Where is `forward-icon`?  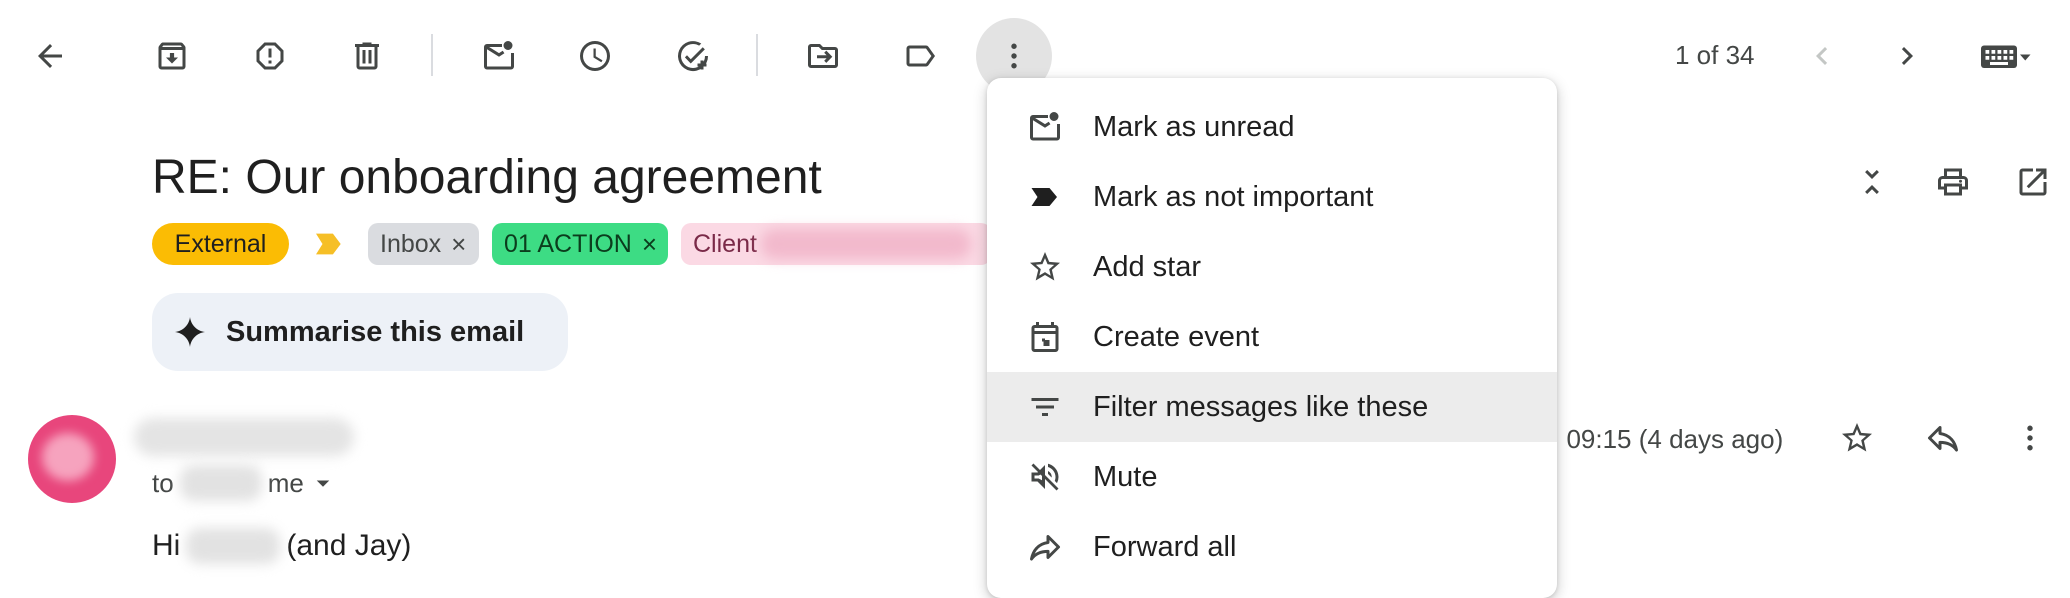 forward-icon is located at coordinates (1045, 547).